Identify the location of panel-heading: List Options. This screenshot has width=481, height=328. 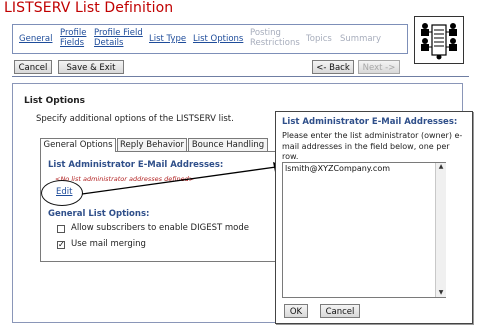
(55, 101).